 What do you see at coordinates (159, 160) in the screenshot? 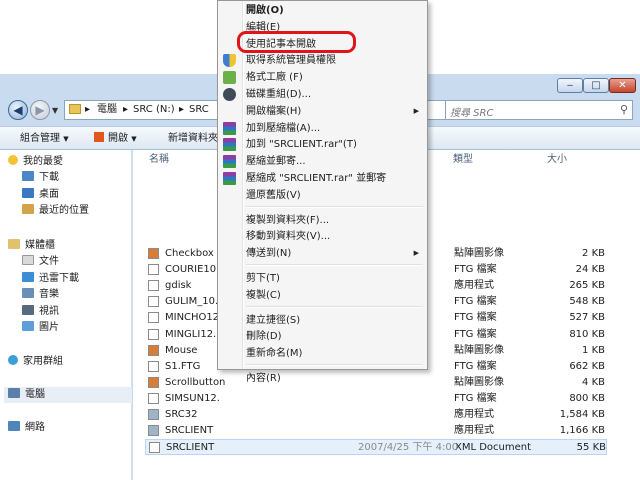
I see `column-header-name: 名稱` at bounding box center [159, 160].